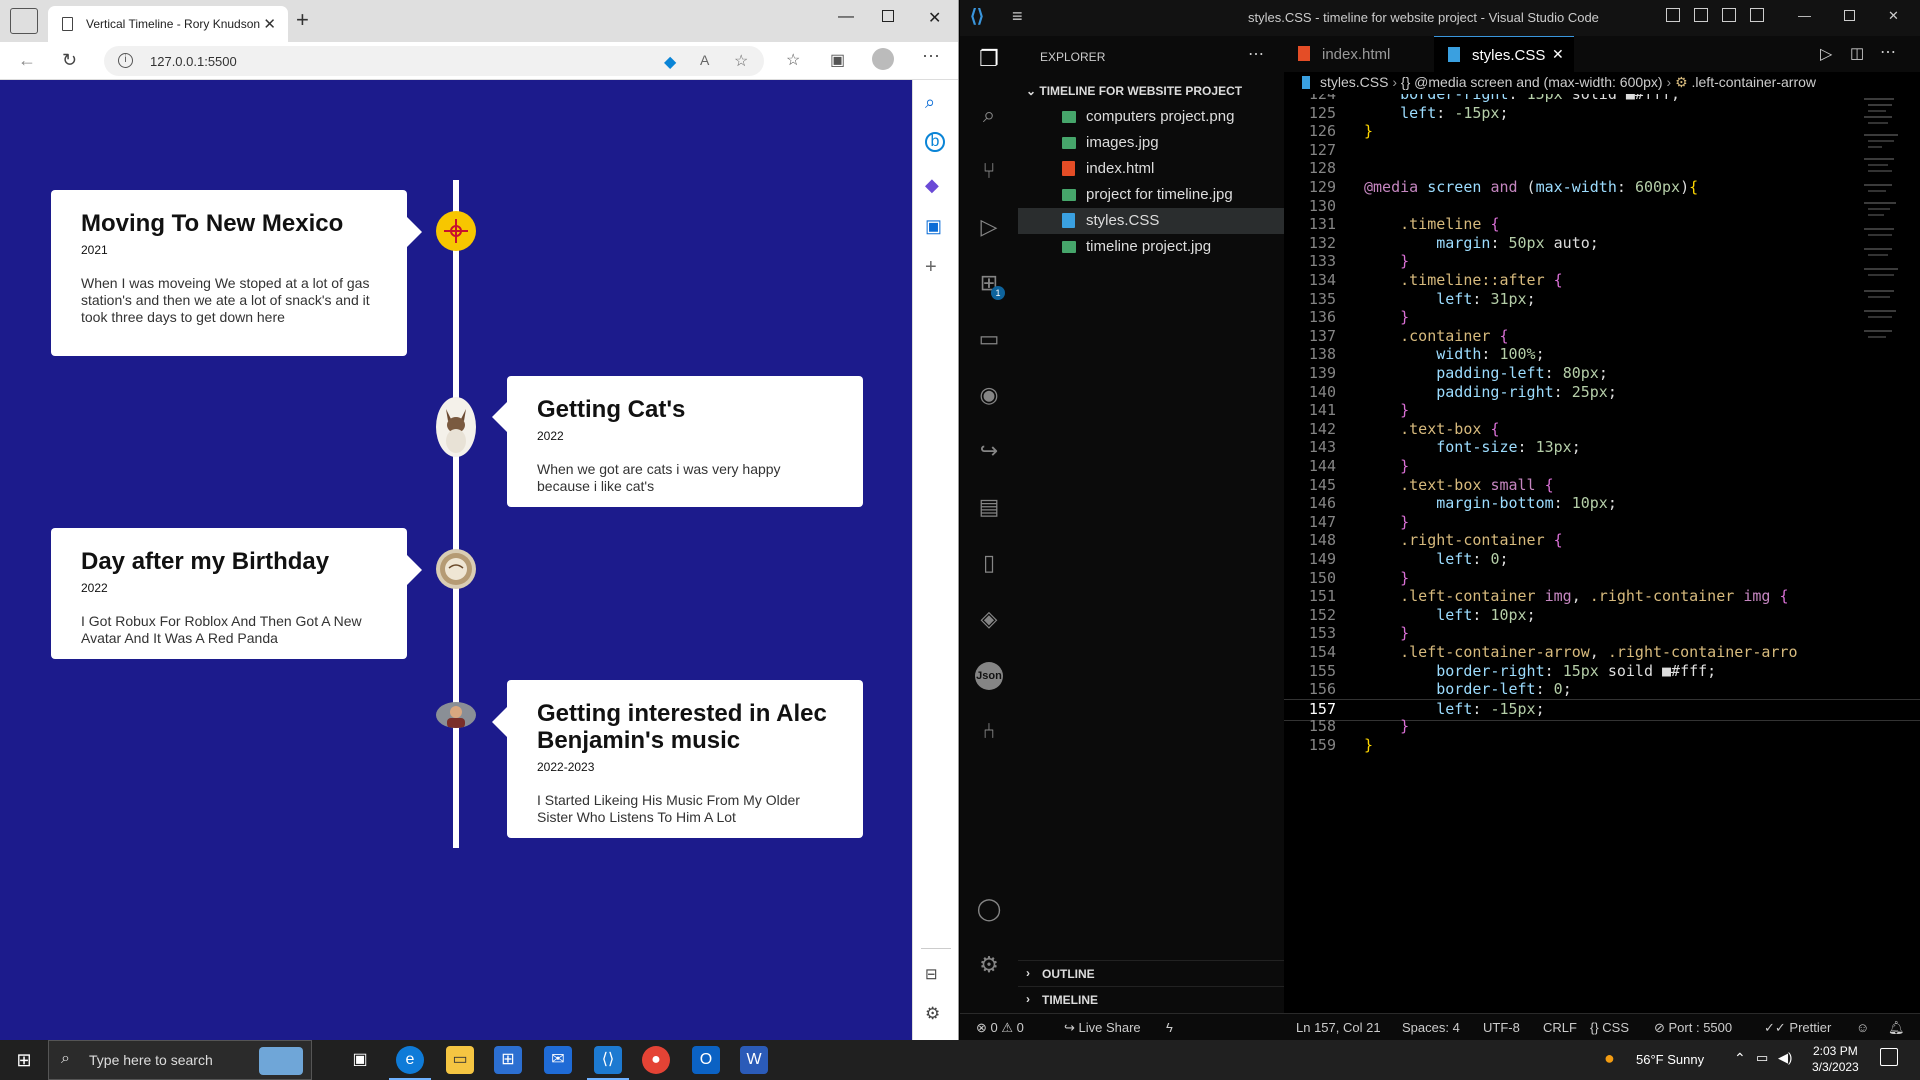  What do you see at coordinates (754, 1060) in the screenshot?
I see `word-icon: W` at bounding box center [754, 1060].